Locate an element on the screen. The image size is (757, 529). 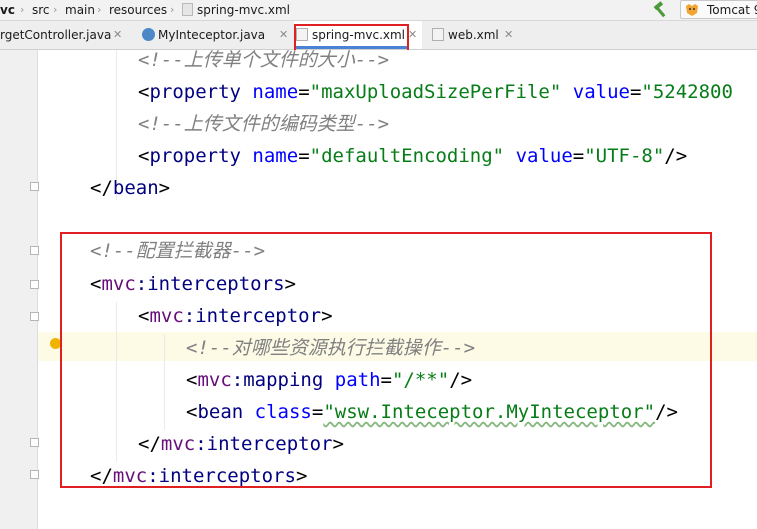
tab-target-controller: rgetController.java ✕ is located at coordinates (68, 35).